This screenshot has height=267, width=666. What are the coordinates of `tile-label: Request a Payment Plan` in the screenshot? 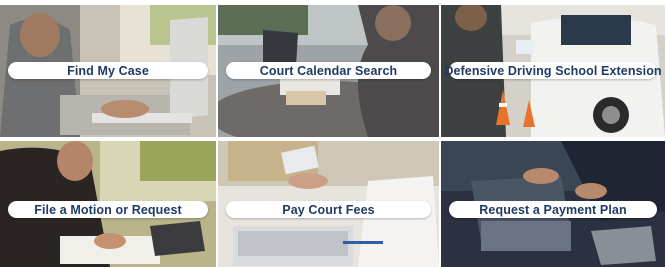 It's located at (553, 209).